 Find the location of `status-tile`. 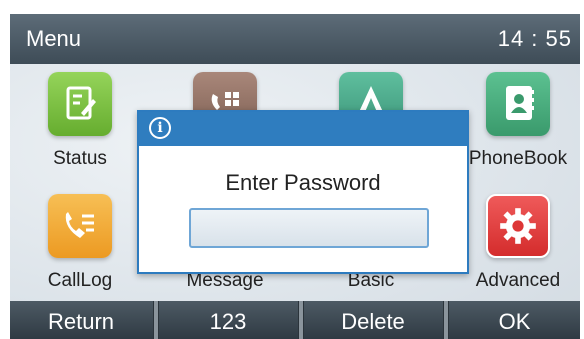

status-tile is located at coordinates (80, 104).